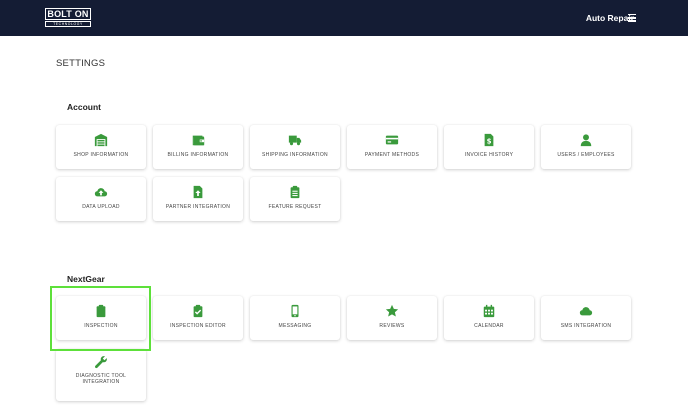 The width and height of the screenshot is (688, 409). I want to click on tile-label: SHOP INFORMATION, so click(101, 155).